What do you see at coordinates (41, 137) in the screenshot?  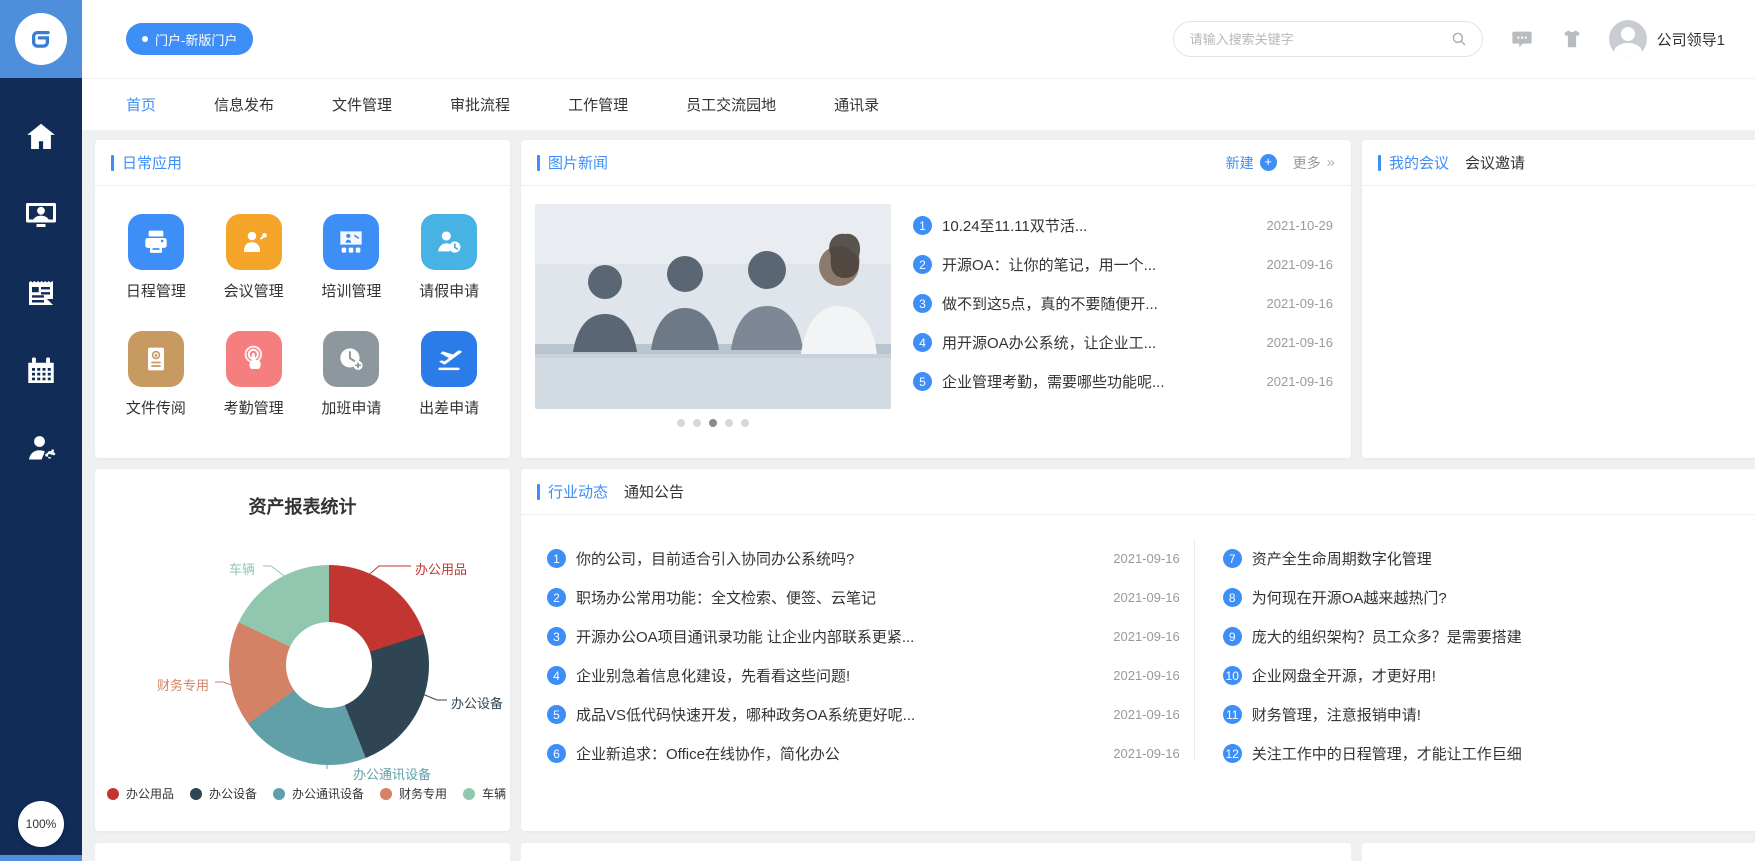 I see `home-icon` at bounding box center [41, 137].